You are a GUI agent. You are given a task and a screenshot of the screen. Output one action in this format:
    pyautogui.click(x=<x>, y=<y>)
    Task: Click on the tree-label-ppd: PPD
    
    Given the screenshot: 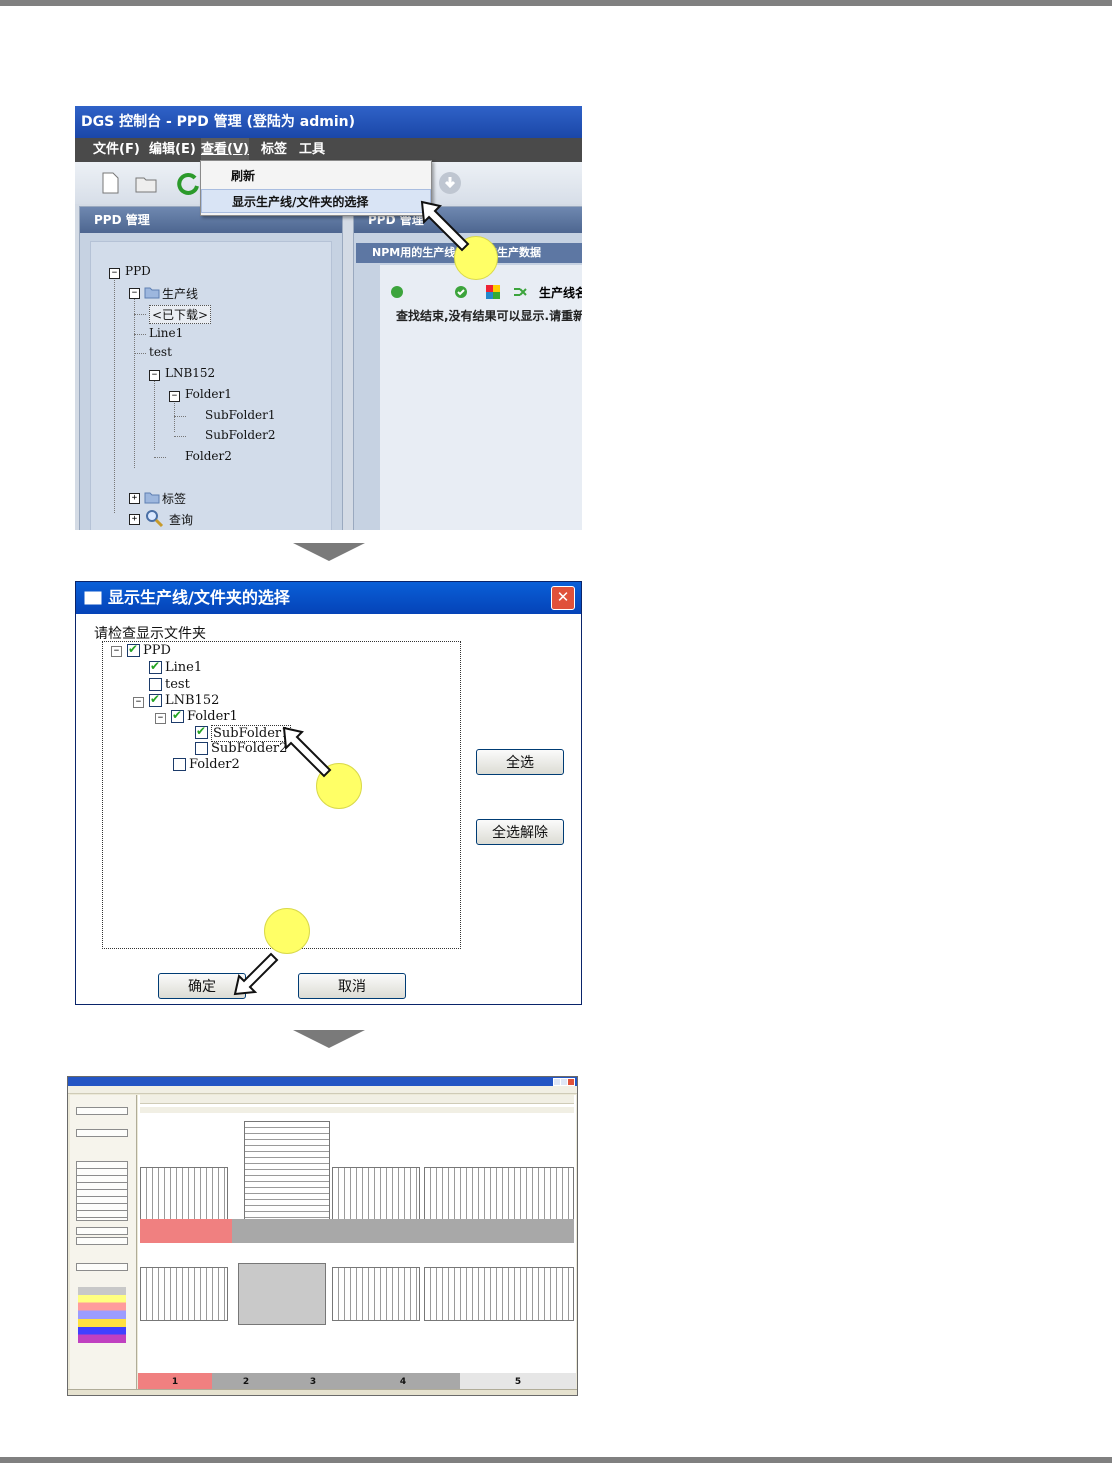 What is the action you would take?
    pyautogui.click(x=157, y=650)
    